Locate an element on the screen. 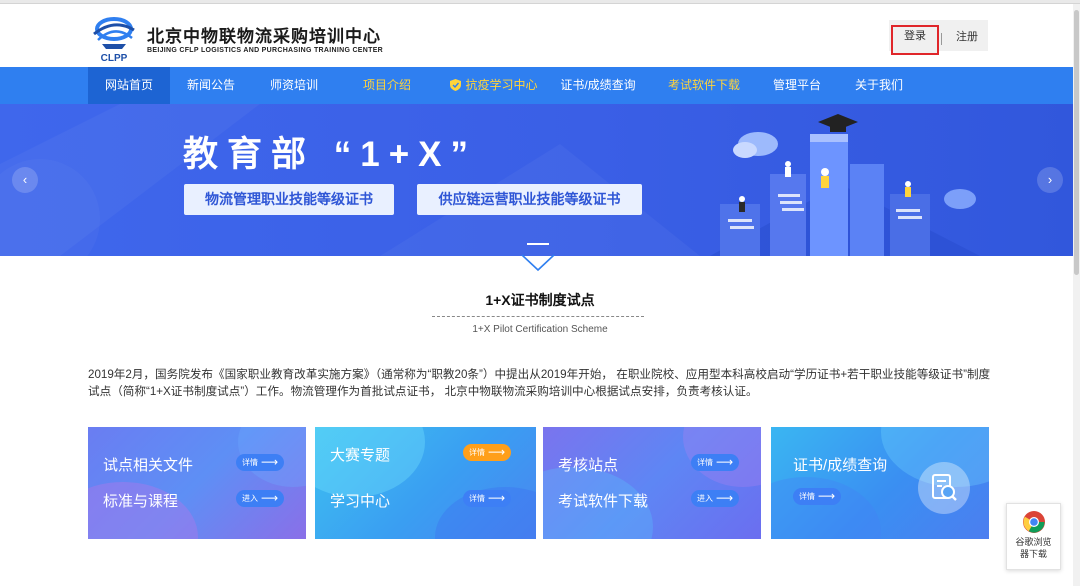  nav-label: 管理平台 is located at coordinates (796, 85).